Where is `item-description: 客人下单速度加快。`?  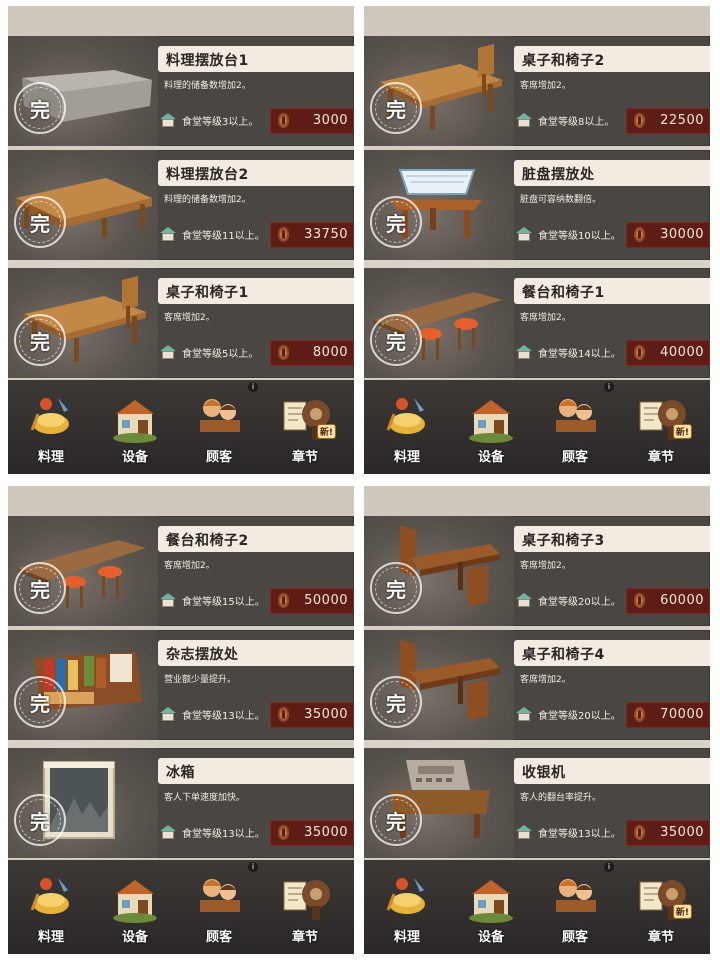 item-description: 客人下单速度加快。 is located at coordinates (205, 798).